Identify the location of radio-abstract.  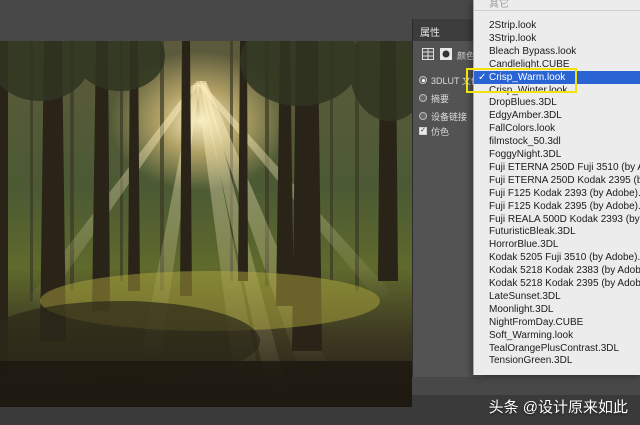
(423, 98).